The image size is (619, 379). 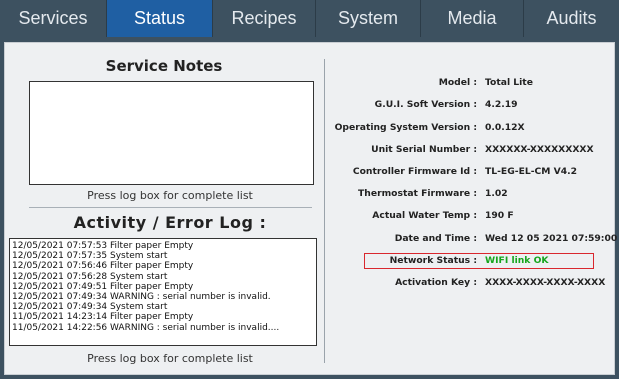 I want to click on controller-fw-label: Controller Firmware Id :, so click(x=414, y=171).